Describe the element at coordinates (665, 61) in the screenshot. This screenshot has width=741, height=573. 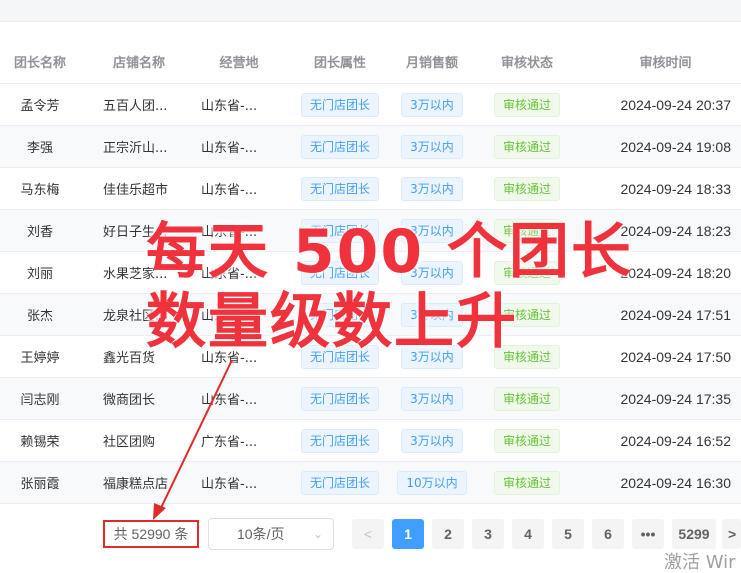
I see `header-review-time: 审核时间` at that location.